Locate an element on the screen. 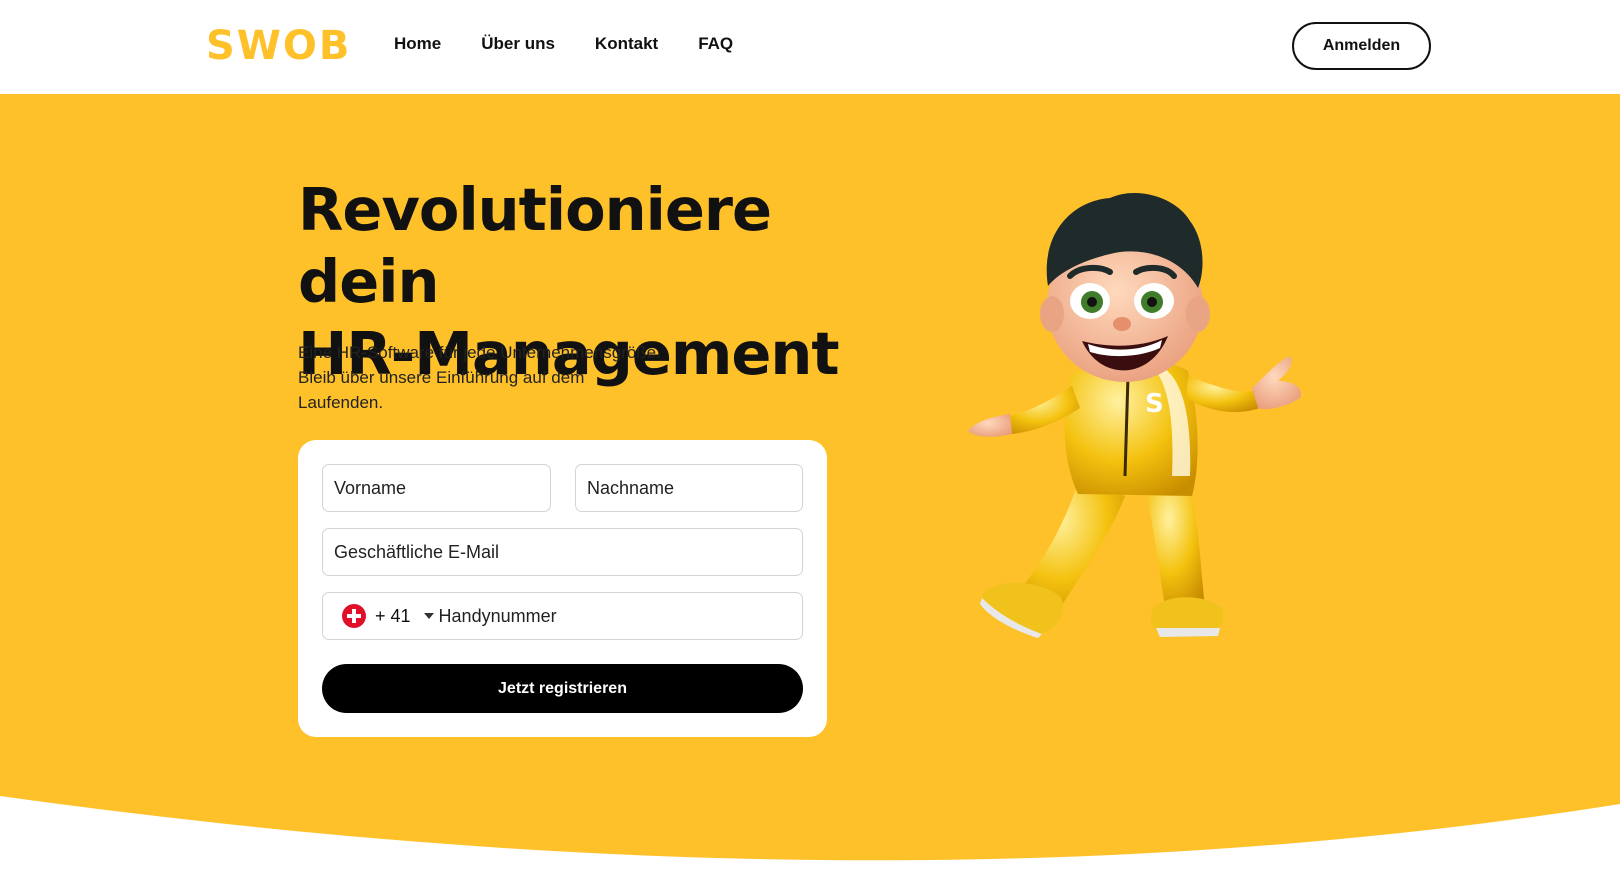  login-button: Anmelden is located at coordinates (1361, 46).